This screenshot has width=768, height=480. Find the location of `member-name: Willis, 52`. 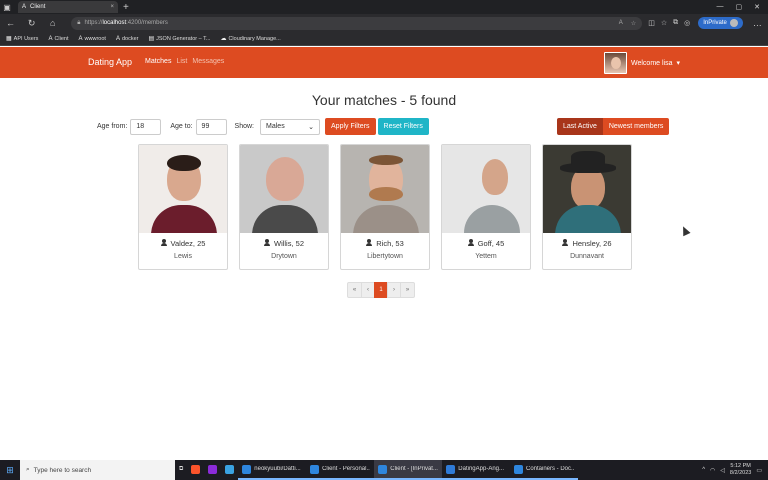

member-name: Willis, 52 is located at coordinates (288, 243).